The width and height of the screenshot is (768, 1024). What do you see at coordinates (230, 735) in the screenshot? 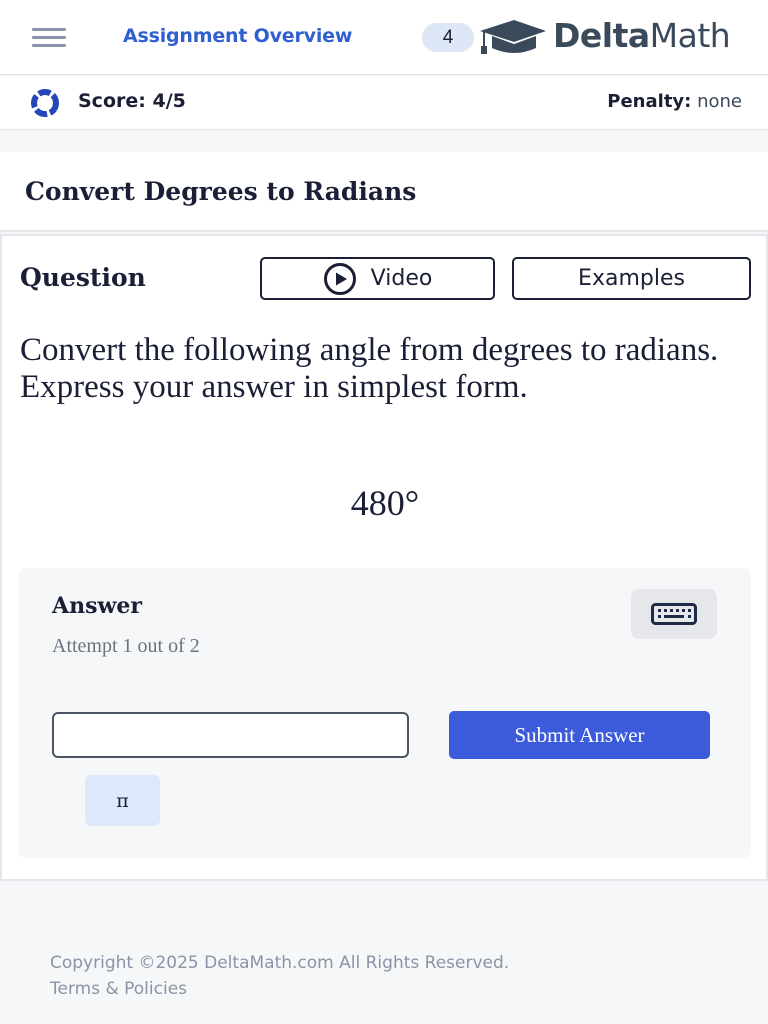
I see `answer-input` at bounding box center [230, 735].